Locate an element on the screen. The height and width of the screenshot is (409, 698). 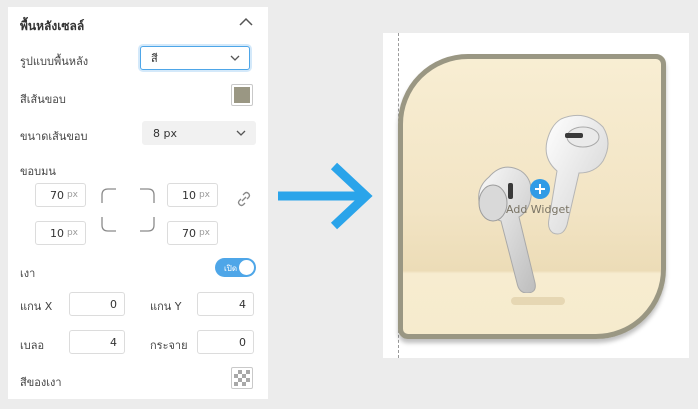
shadow-y-label: แกน Y is located at coordinates (166, 306).